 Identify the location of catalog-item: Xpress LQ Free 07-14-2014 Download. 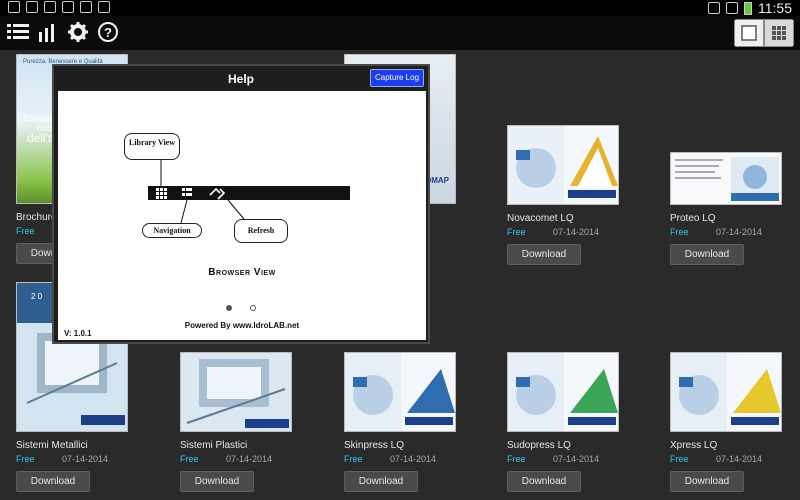
(735, 422).